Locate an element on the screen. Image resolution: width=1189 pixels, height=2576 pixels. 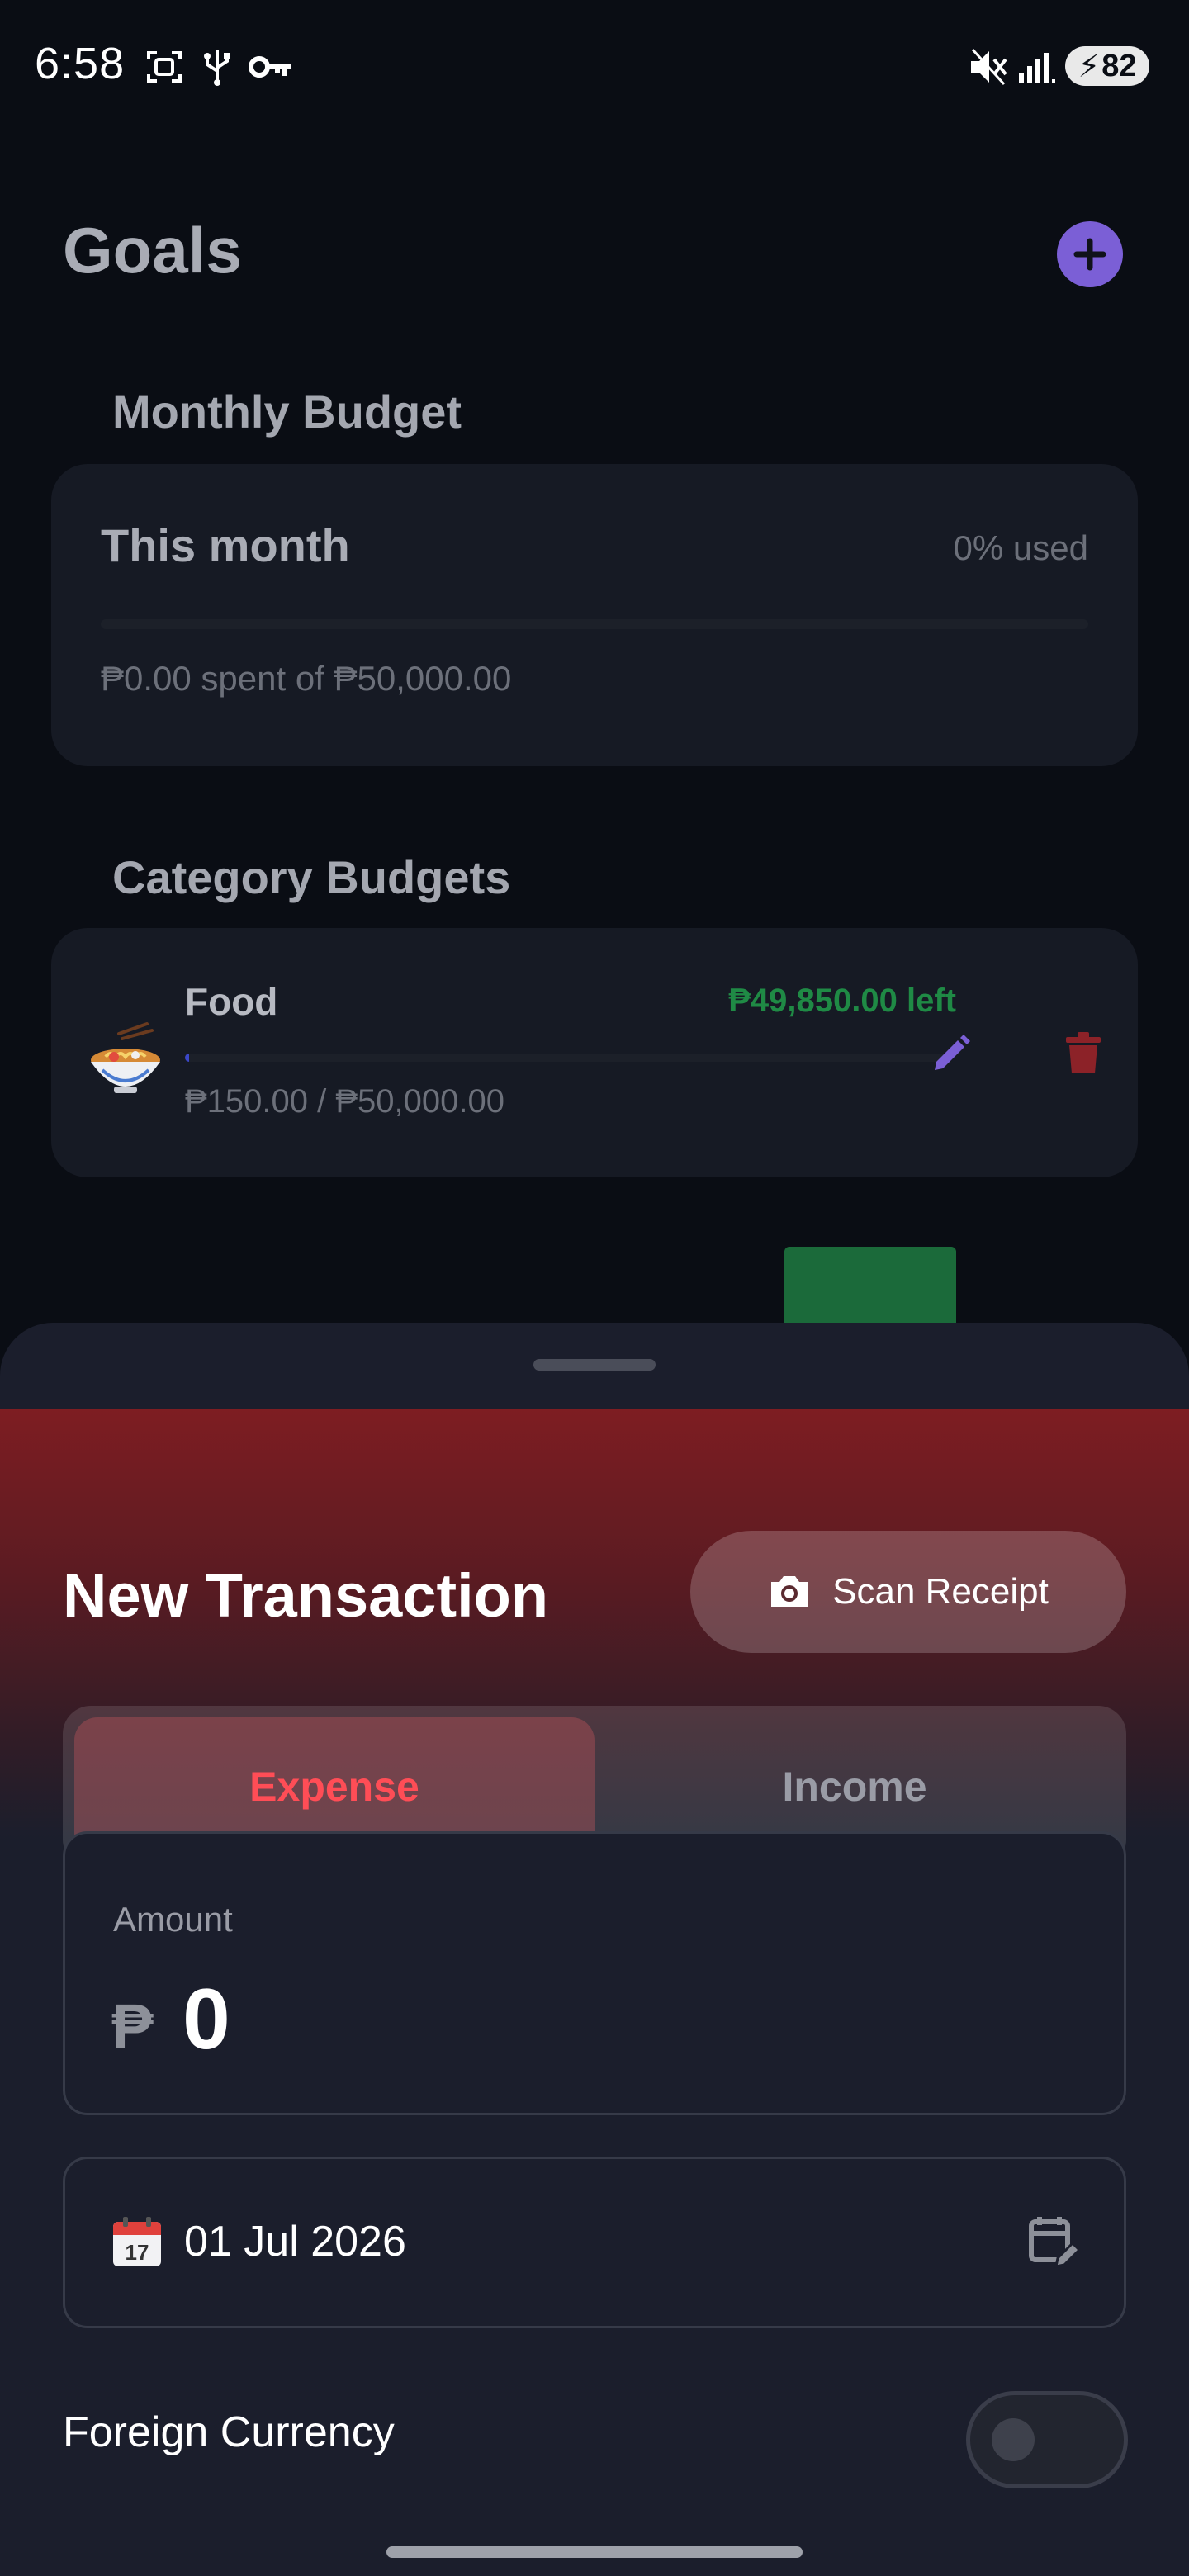
category-remaining: ₱49,850.00 left is located at coordinates (842, 1001).